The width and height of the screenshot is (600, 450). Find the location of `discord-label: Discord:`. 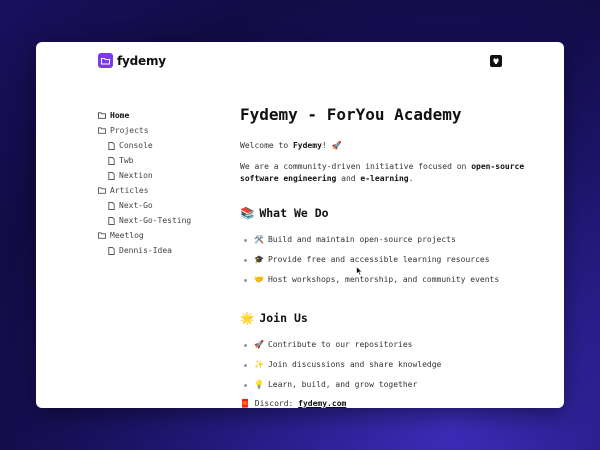

discord-label: Discord: is located at coordinates (276, 403).